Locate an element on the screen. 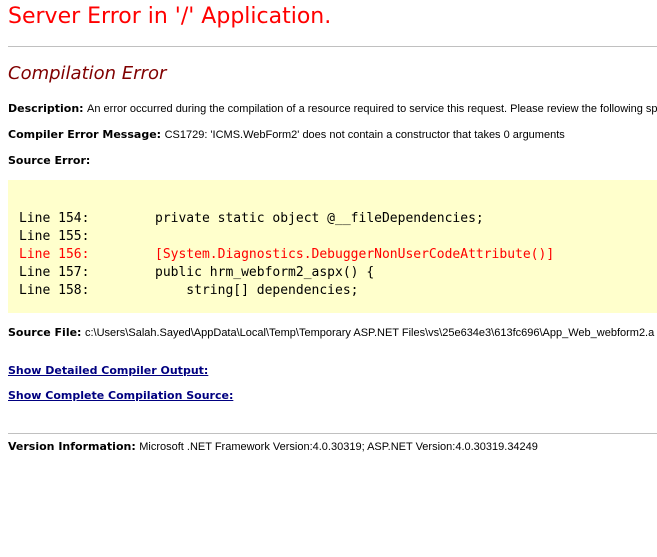 The width and height of the screenshot is (657, 557). version-information-label: Version Information: is located at coordinates (72, 446).